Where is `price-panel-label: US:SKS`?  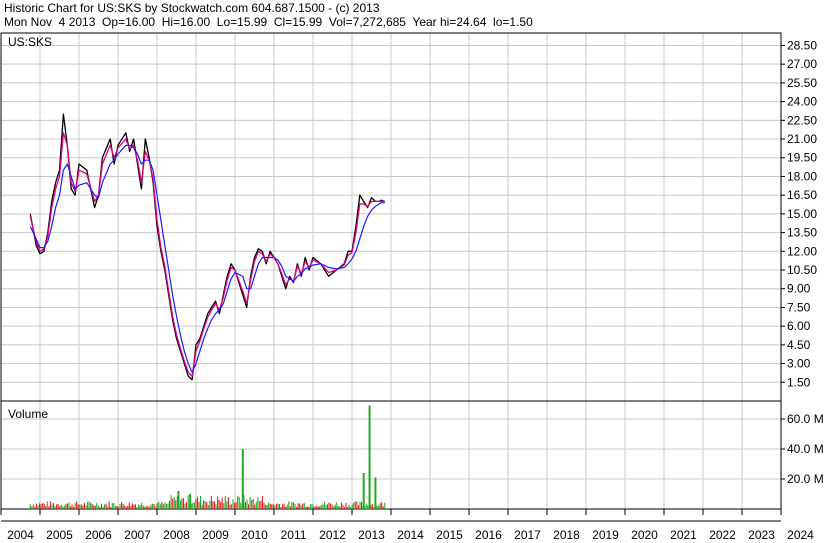
price-panel-label: US:SKS is located at coordinates (30, 42).